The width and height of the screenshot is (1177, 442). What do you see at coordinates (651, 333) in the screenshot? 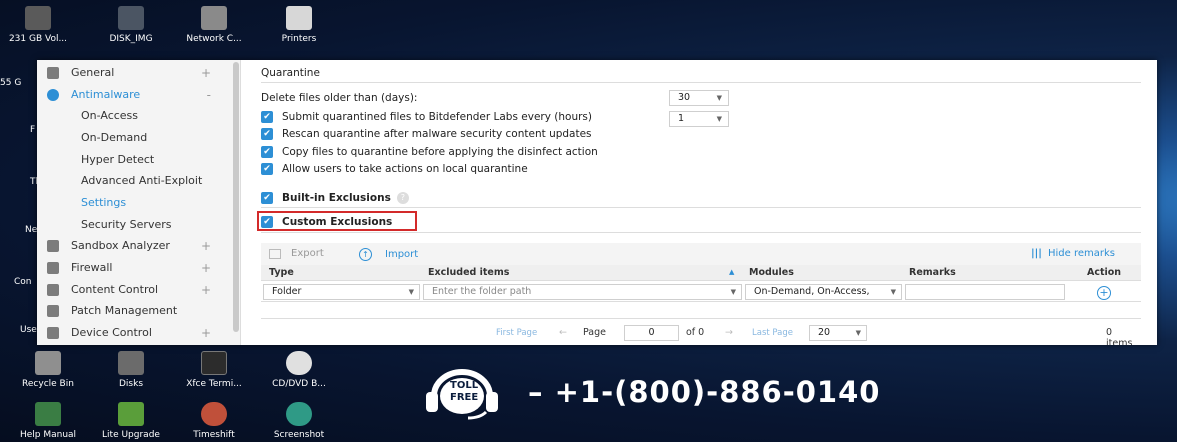
I see `page-number-input: 0` at bounding box center [651, 333].